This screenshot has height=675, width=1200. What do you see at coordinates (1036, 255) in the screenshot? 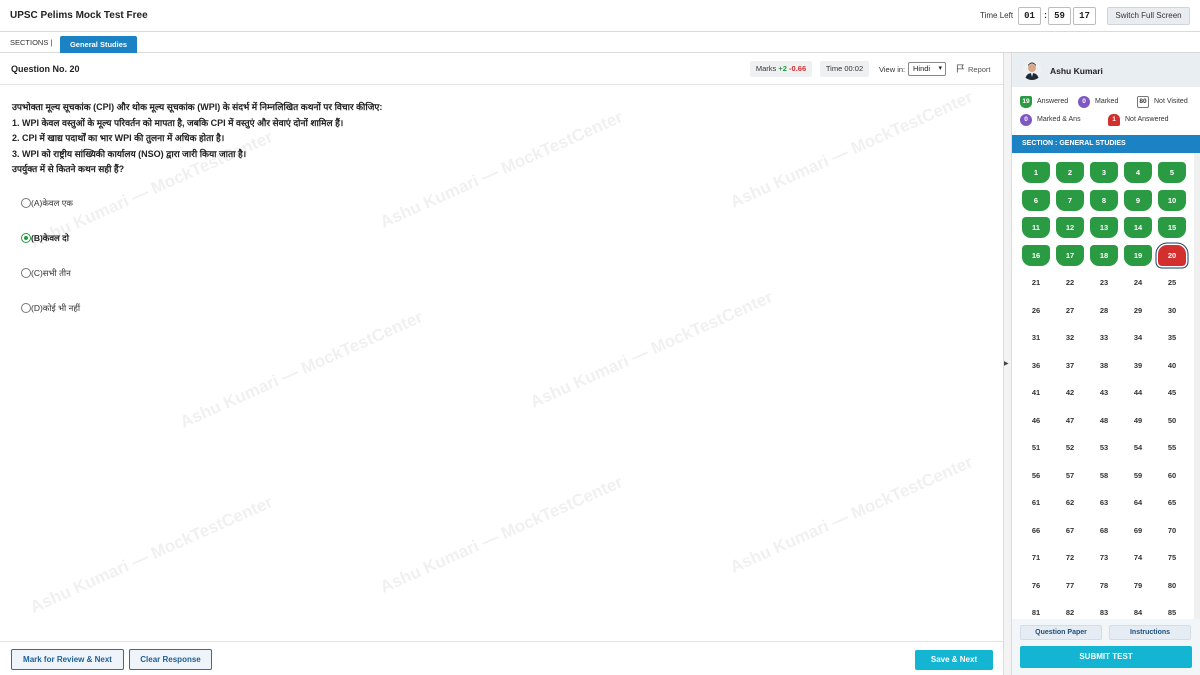
I see `palette-question-16: 16` at bounding box center [1036, 255].